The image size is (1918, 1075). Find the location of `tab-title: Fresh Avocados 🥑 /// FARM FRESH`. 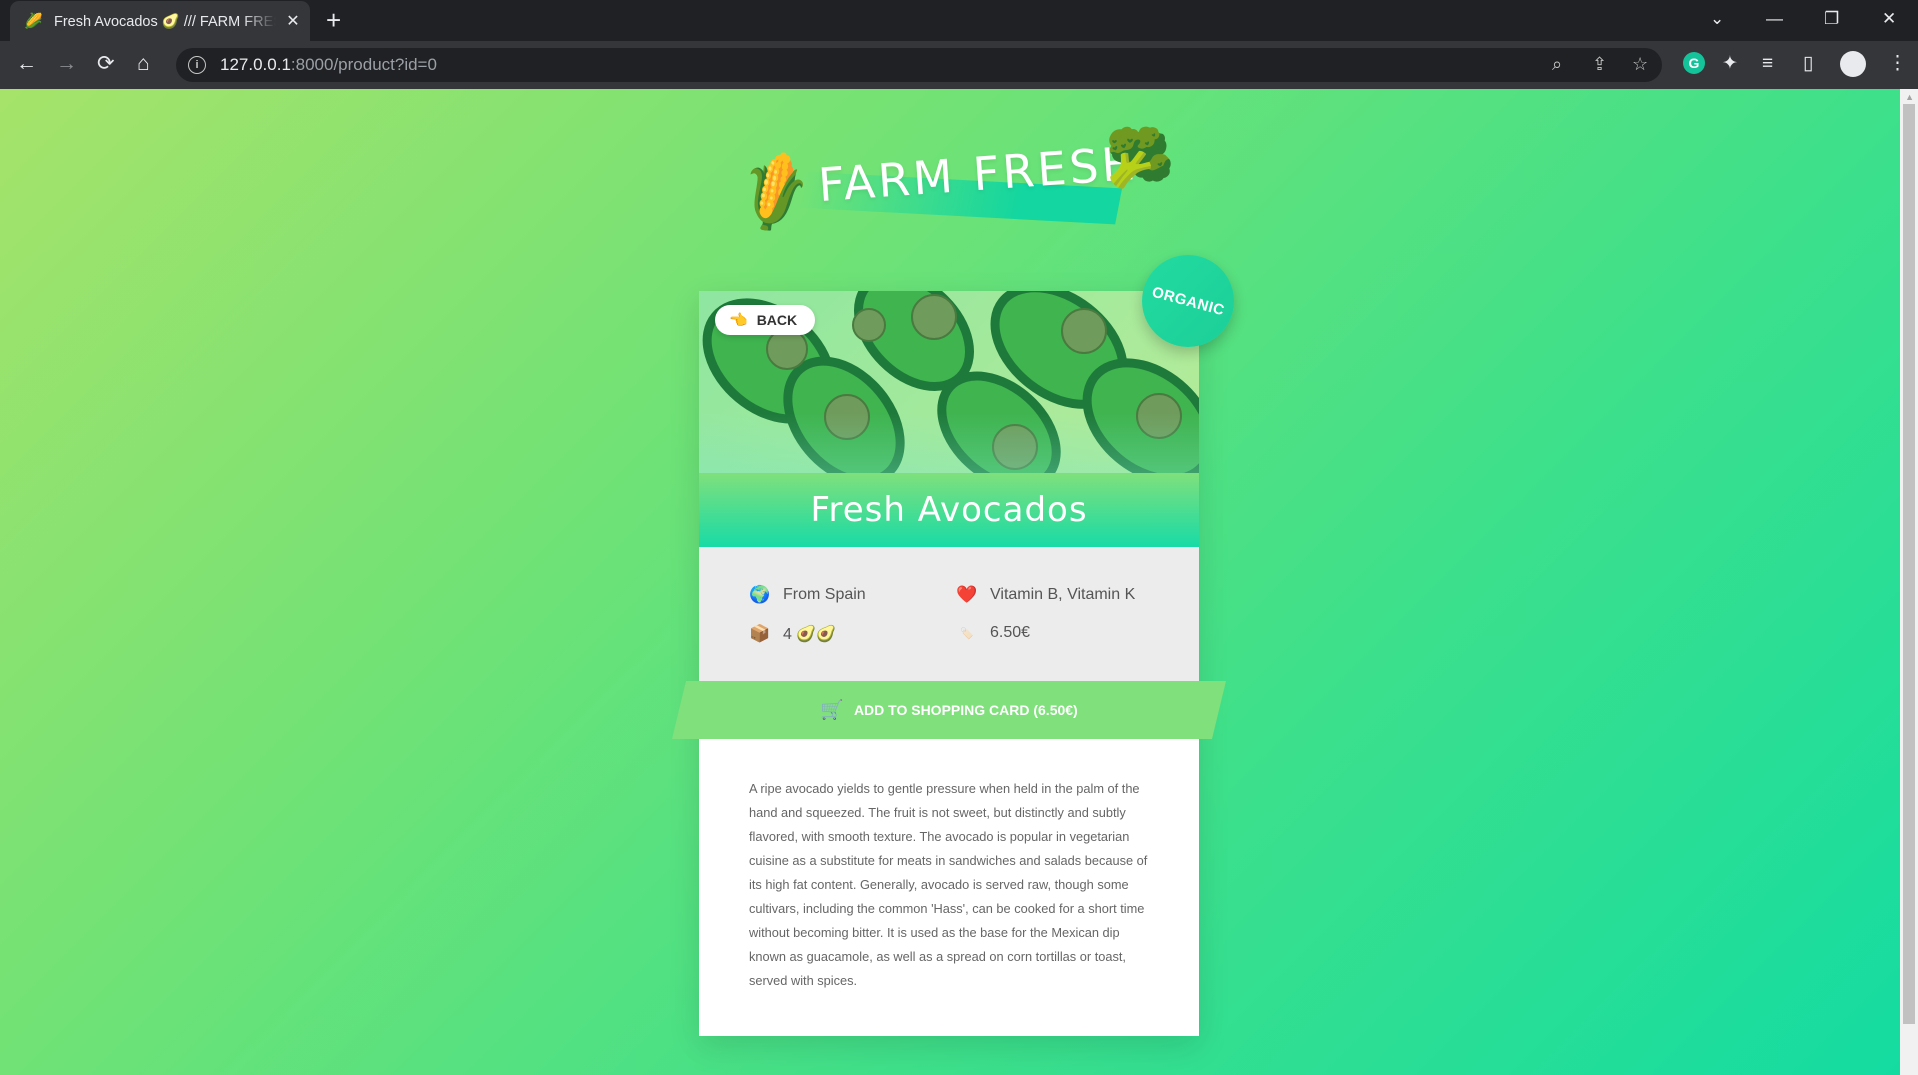

tab-title: Fresh Avocados 🥑 /// FARM FRESH is located at coordinates (165, 21).